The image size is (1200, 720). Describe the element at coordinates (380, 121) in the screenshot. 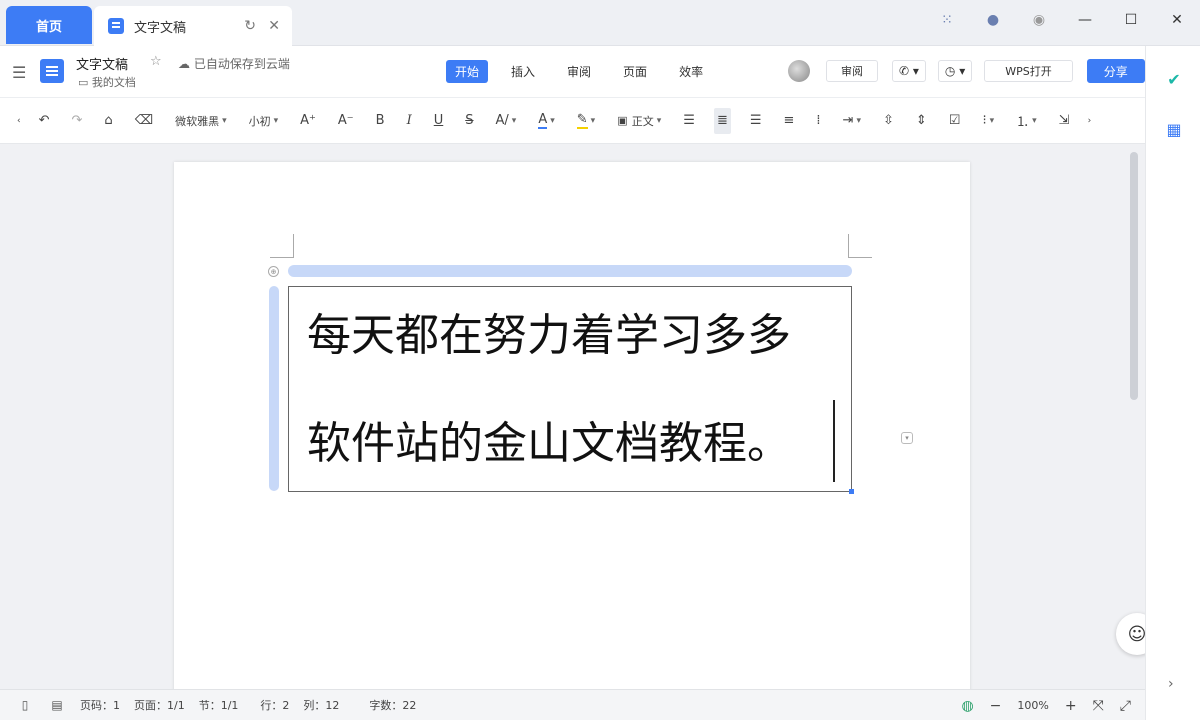

I see `bold-icon: B` at that location.